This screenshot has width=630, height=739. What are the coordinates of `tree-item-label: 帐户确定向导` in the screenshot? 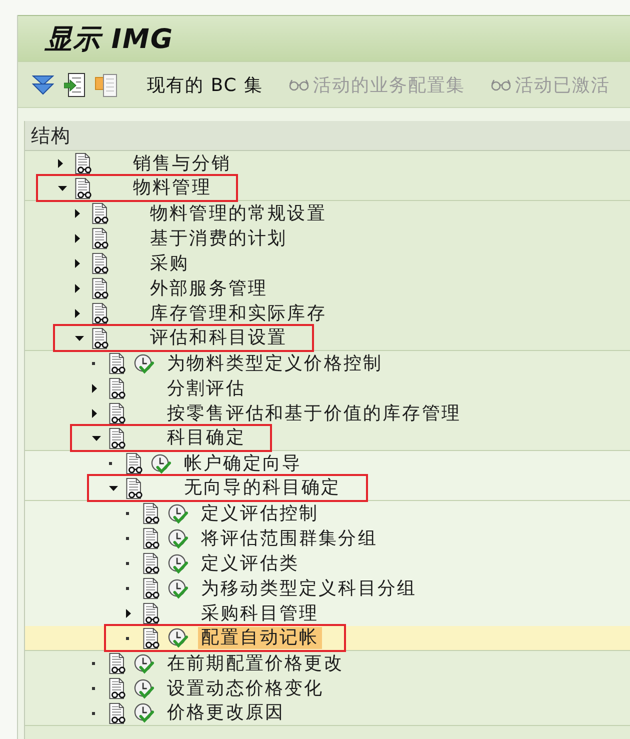 It's located at (243, 463).